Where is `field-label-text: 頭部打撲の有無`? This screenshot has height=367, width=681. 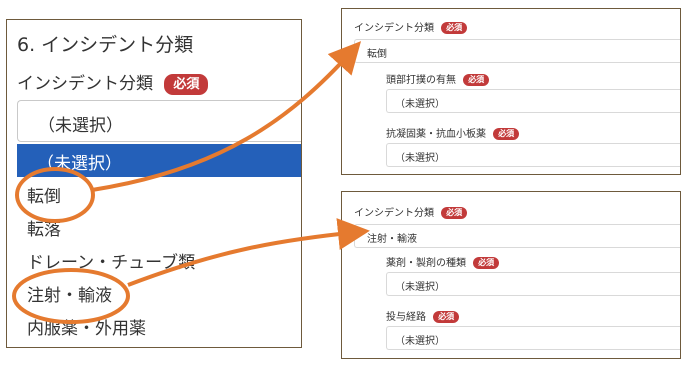 field-label-text: 頭部打撲の有無 is located at coordinates (421, 80).